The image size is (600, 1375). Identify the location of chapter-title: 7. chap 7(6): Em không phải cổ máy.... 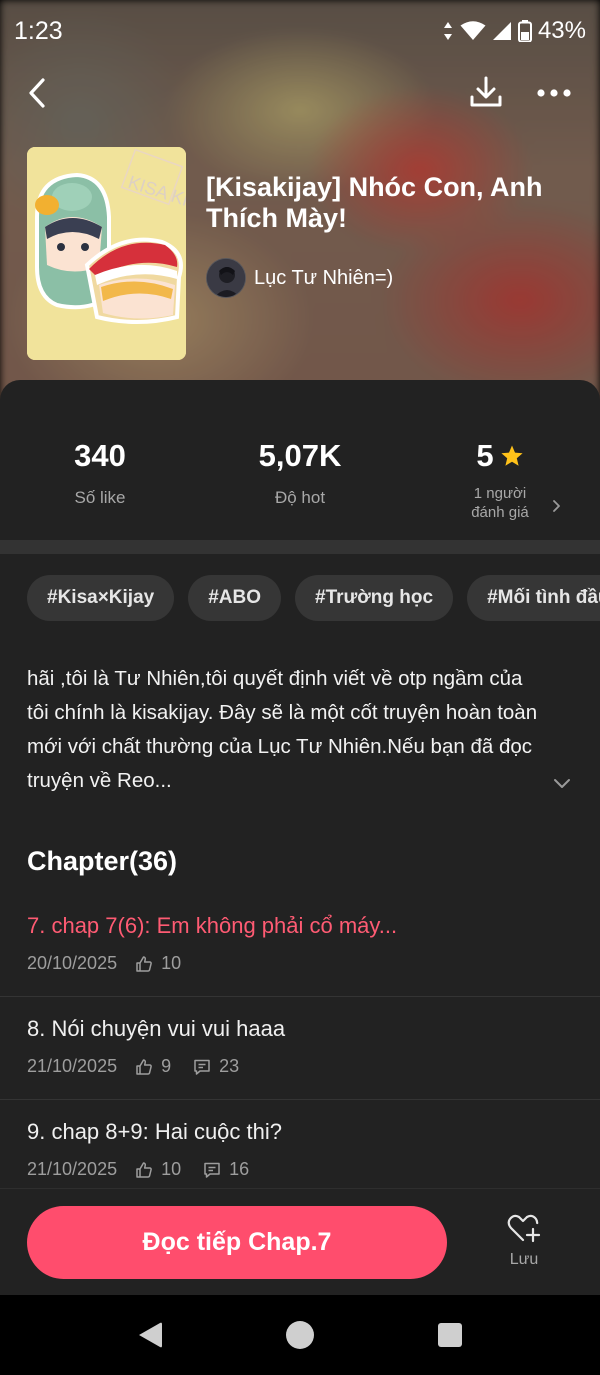
(212, 925).